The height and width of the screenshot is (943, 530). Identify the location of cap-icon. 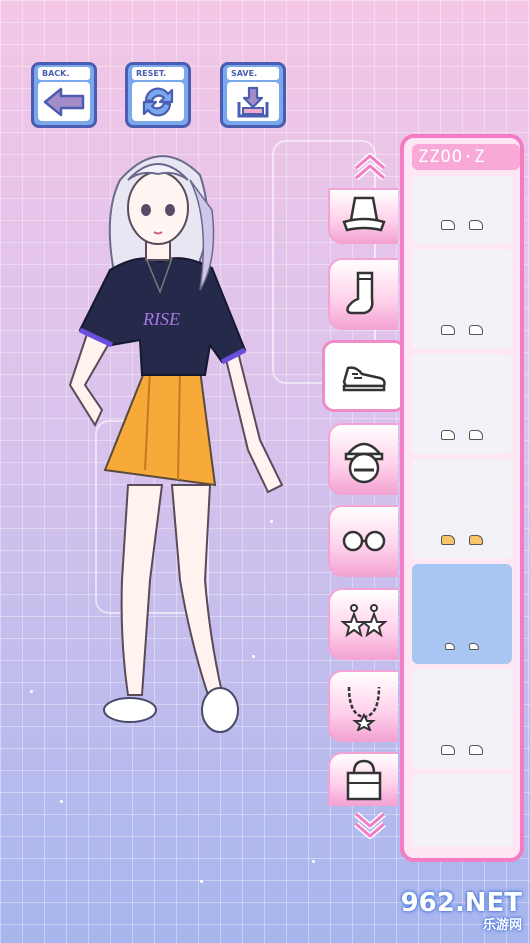
(364, 463).